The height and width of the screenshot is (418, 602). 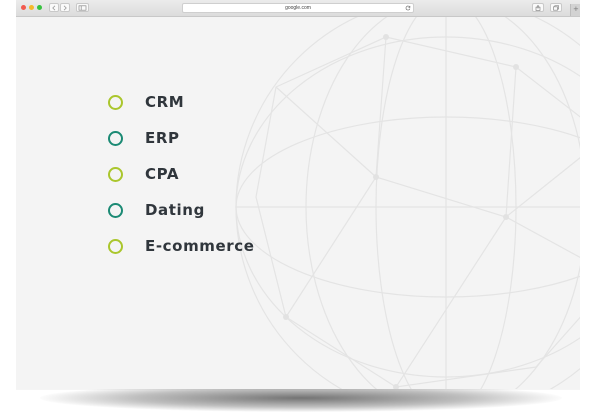 What do you see at coordinates (162, 174) in the screenshot?
I see `menu-item-label: CPA` at bounding box center [162, 174].